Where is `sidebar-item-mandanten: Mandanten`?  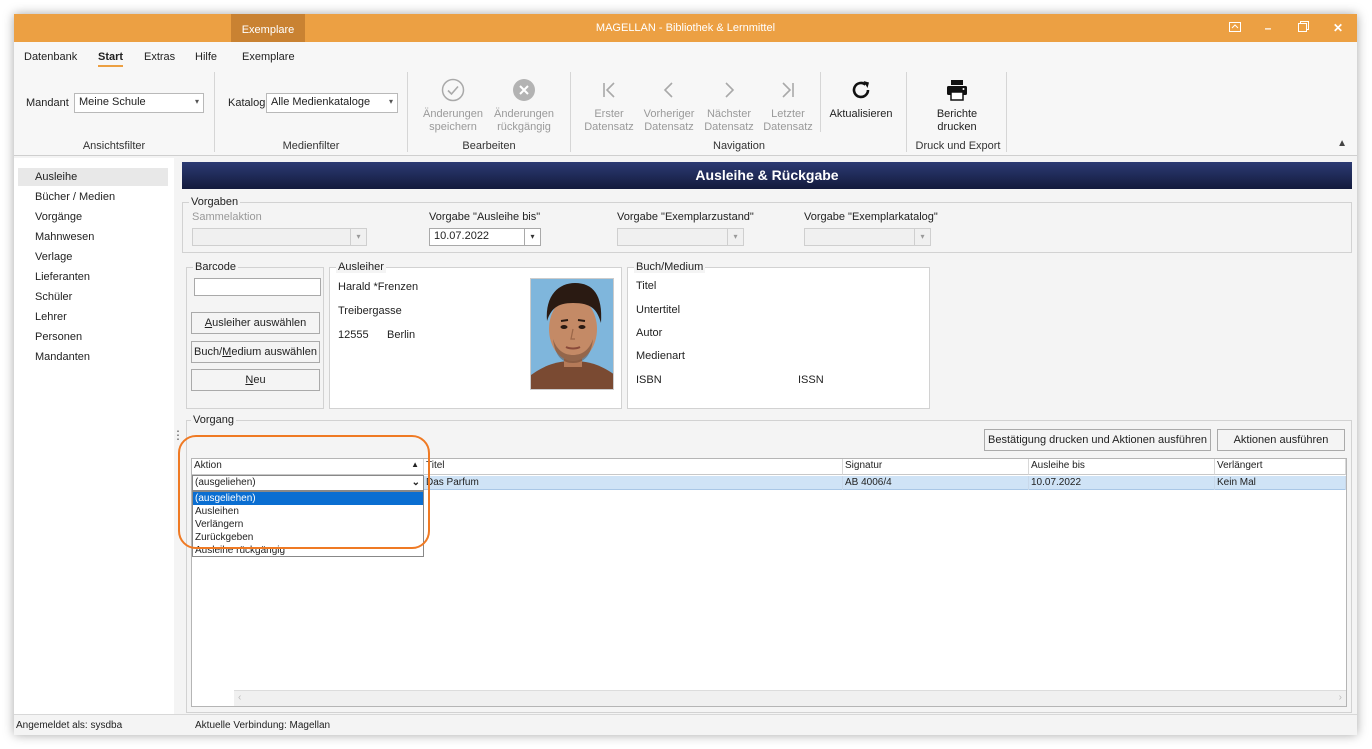 sidebar-item-mandanten: Mandanten is located at coordinates (93, 357).